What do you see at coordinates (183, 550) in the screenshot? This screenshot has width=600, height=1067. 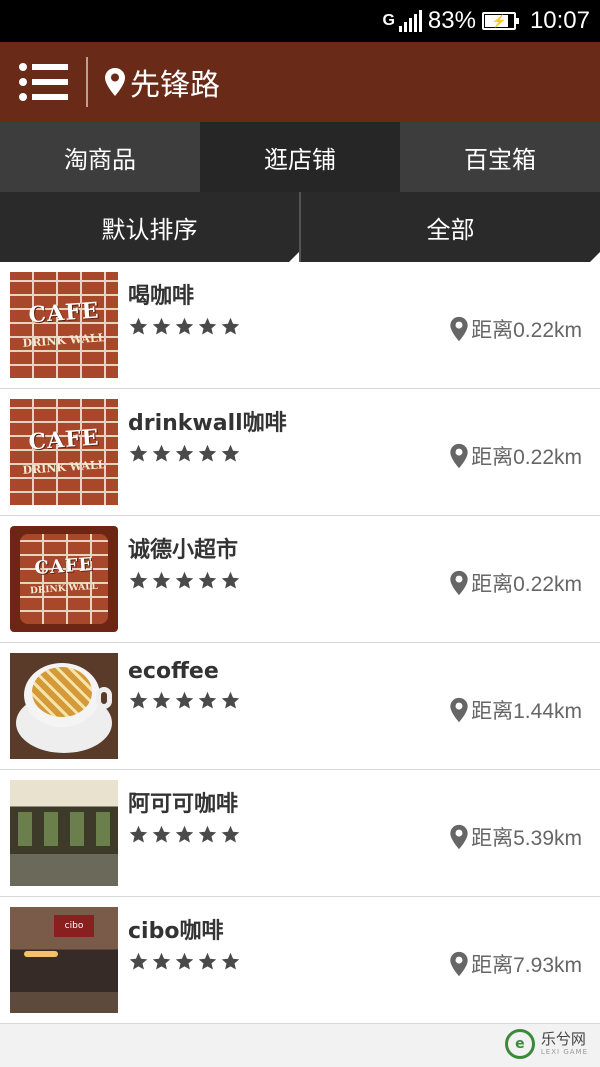 I see `shop-name: 诚德小超市` at bounding box center [183, 550].